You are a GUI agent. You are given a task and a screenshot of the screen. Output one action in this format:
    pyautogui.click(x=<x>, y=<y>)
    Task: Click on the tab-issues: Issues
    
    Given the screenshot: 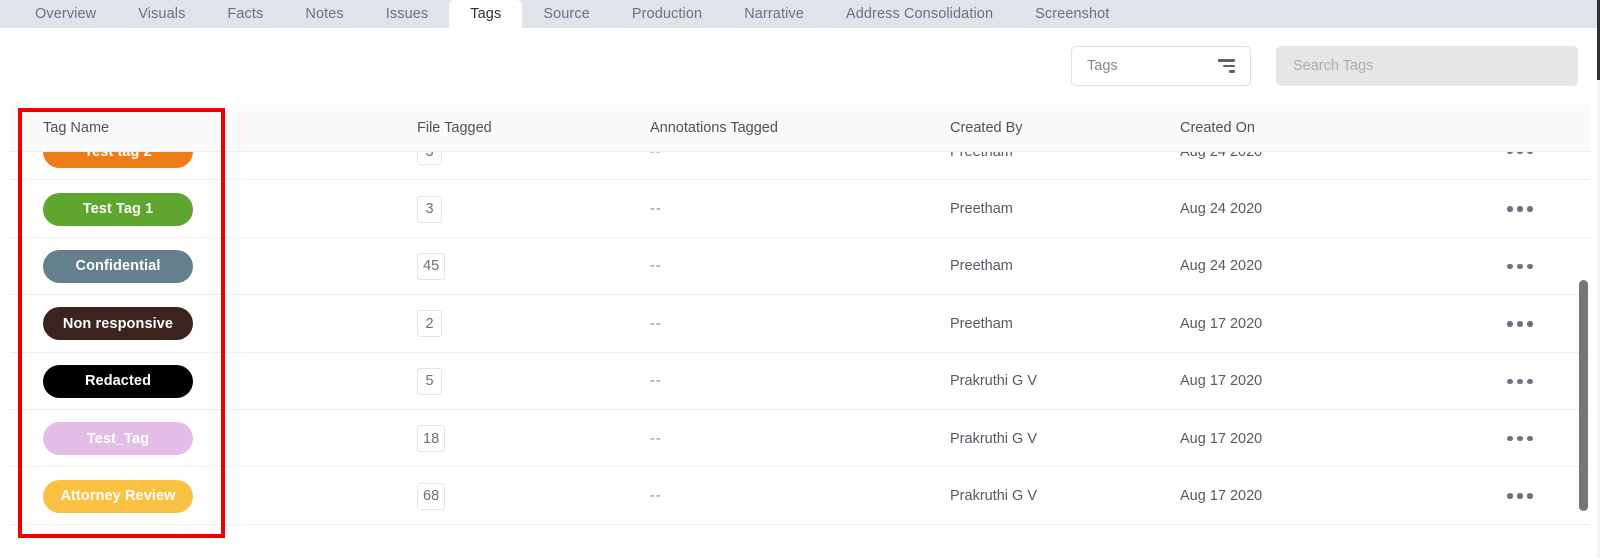 What is the action you would take?
    pyautogui.click(x=407, y=14)
    